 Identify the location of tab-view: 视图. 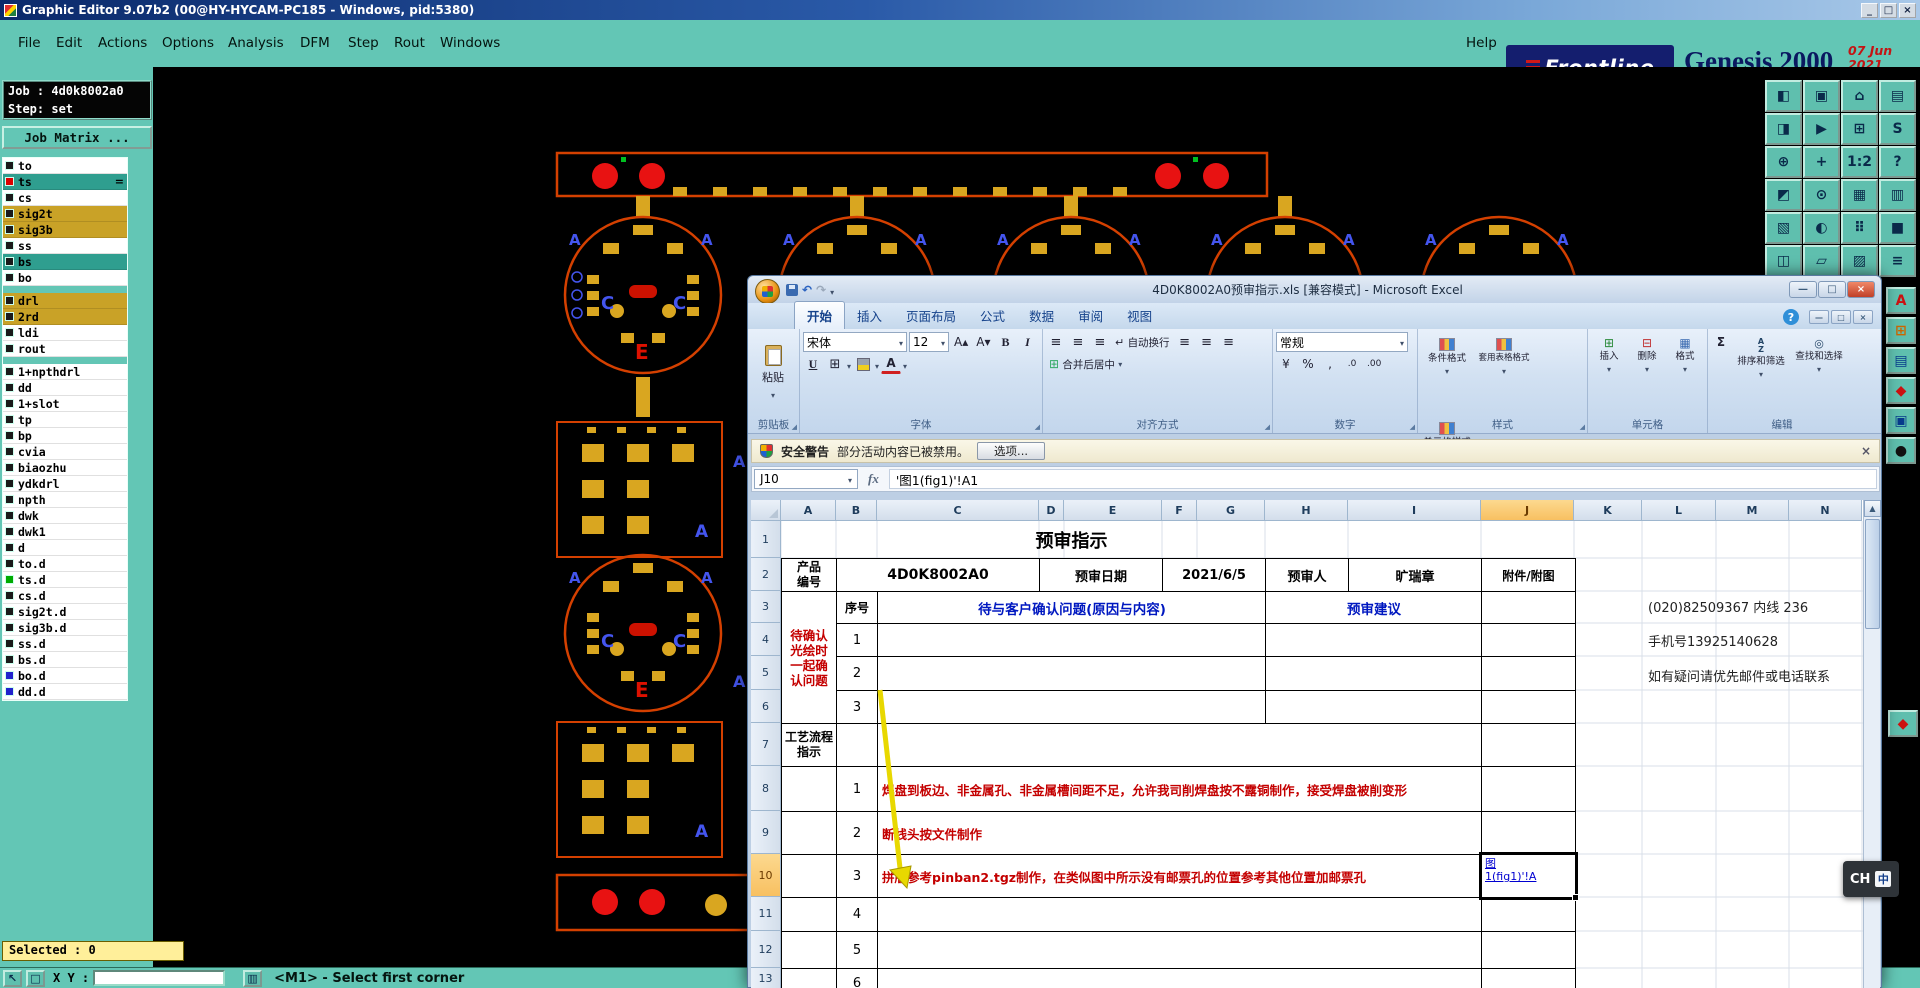
(1139, 315).